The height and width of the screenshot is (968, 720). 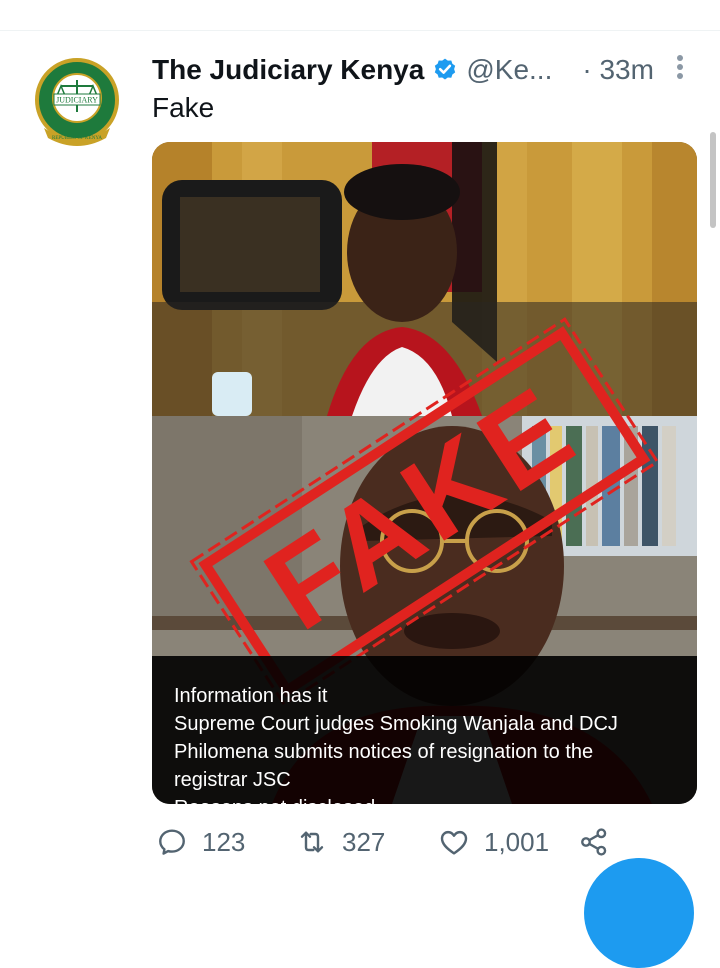 I want to click on share-icon, so click(x=594, y=842).